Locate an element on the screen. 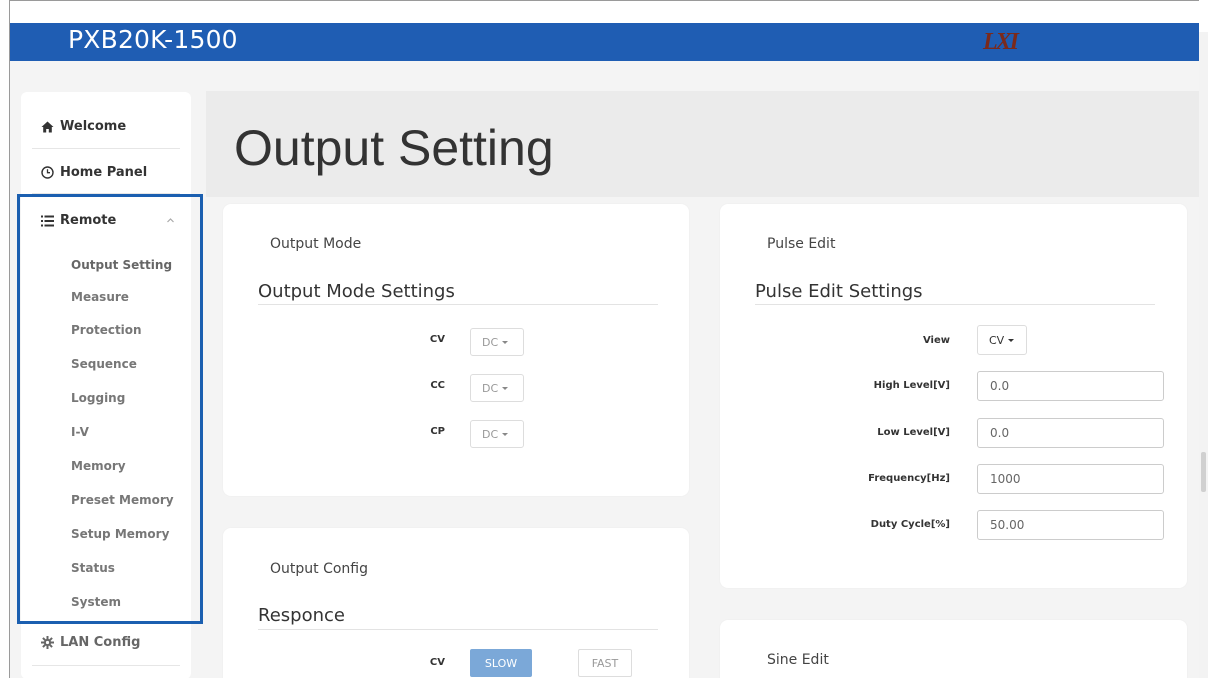 The image size is (1208, 678). lxi-logo: LXI is located at coordinates (1001, 42).